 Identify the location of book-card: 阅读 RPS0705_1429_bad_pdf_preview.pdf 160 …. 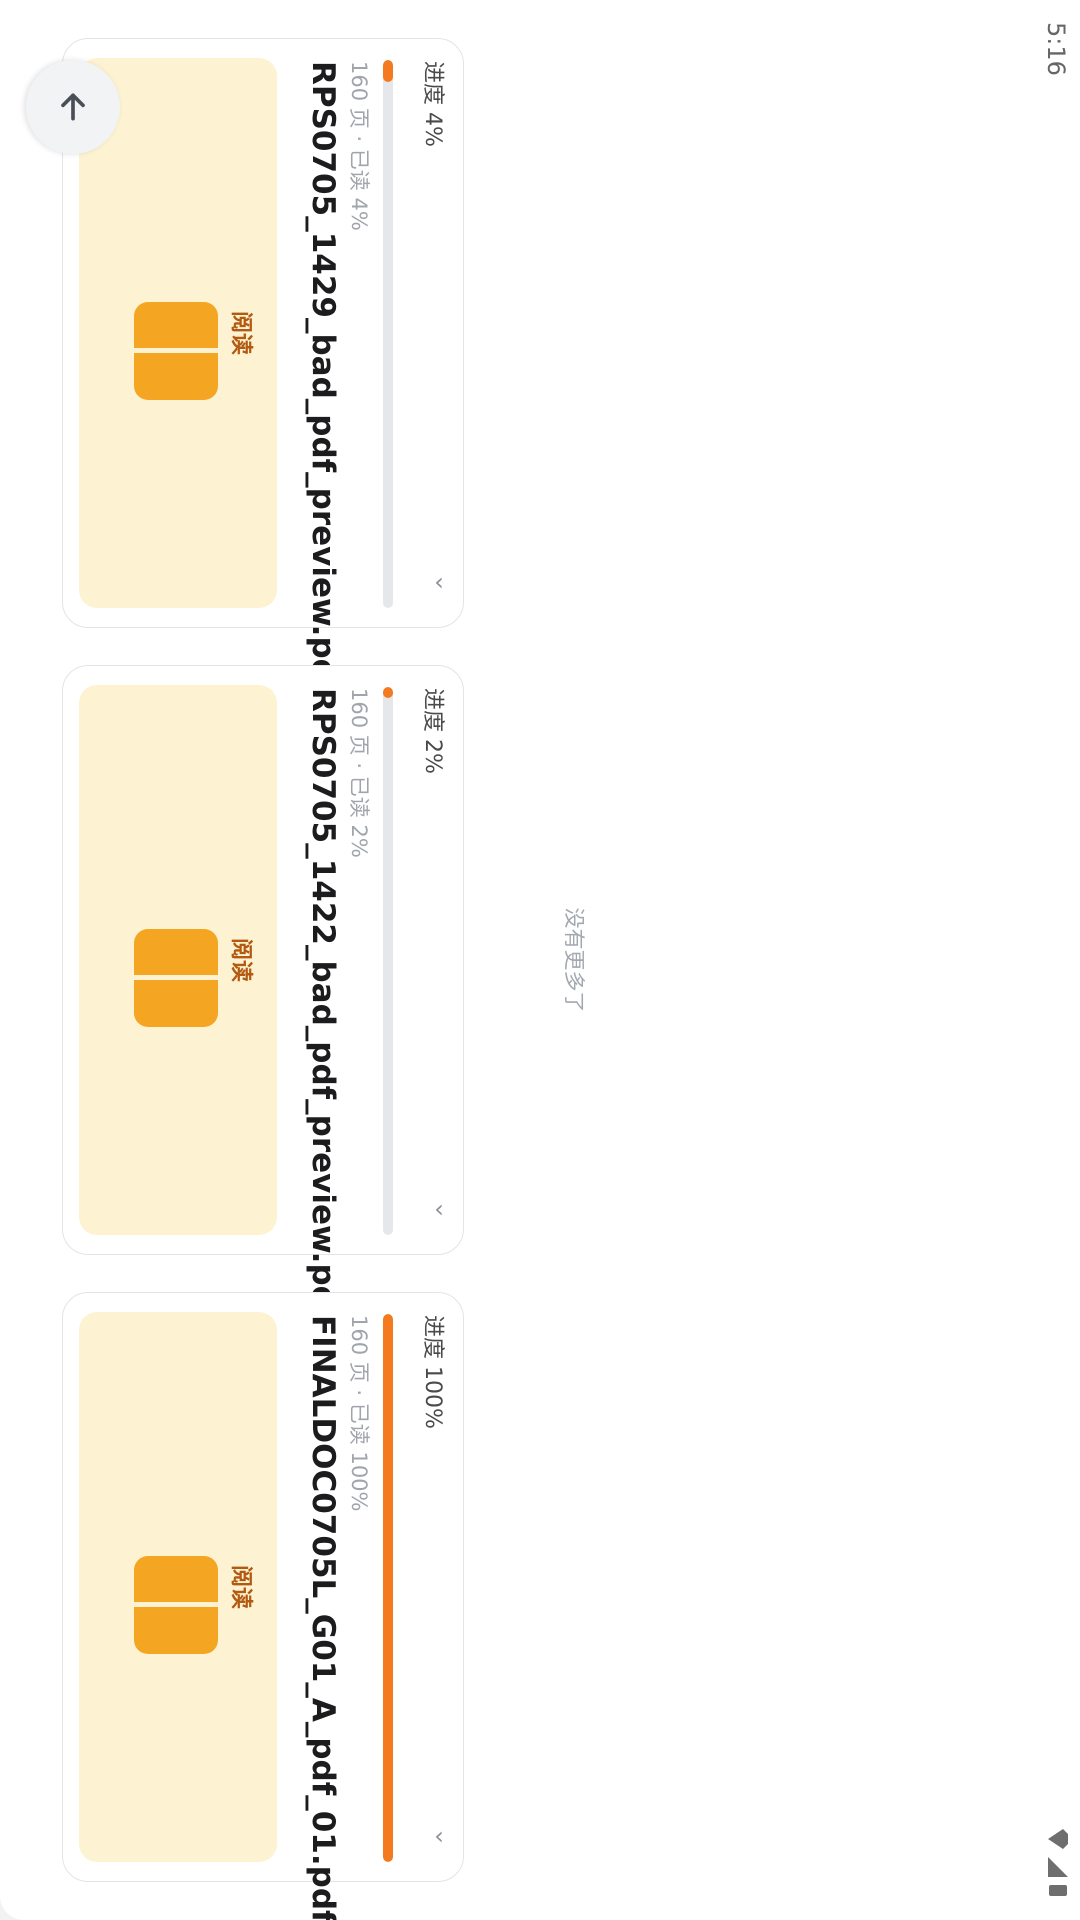
(263, 366).